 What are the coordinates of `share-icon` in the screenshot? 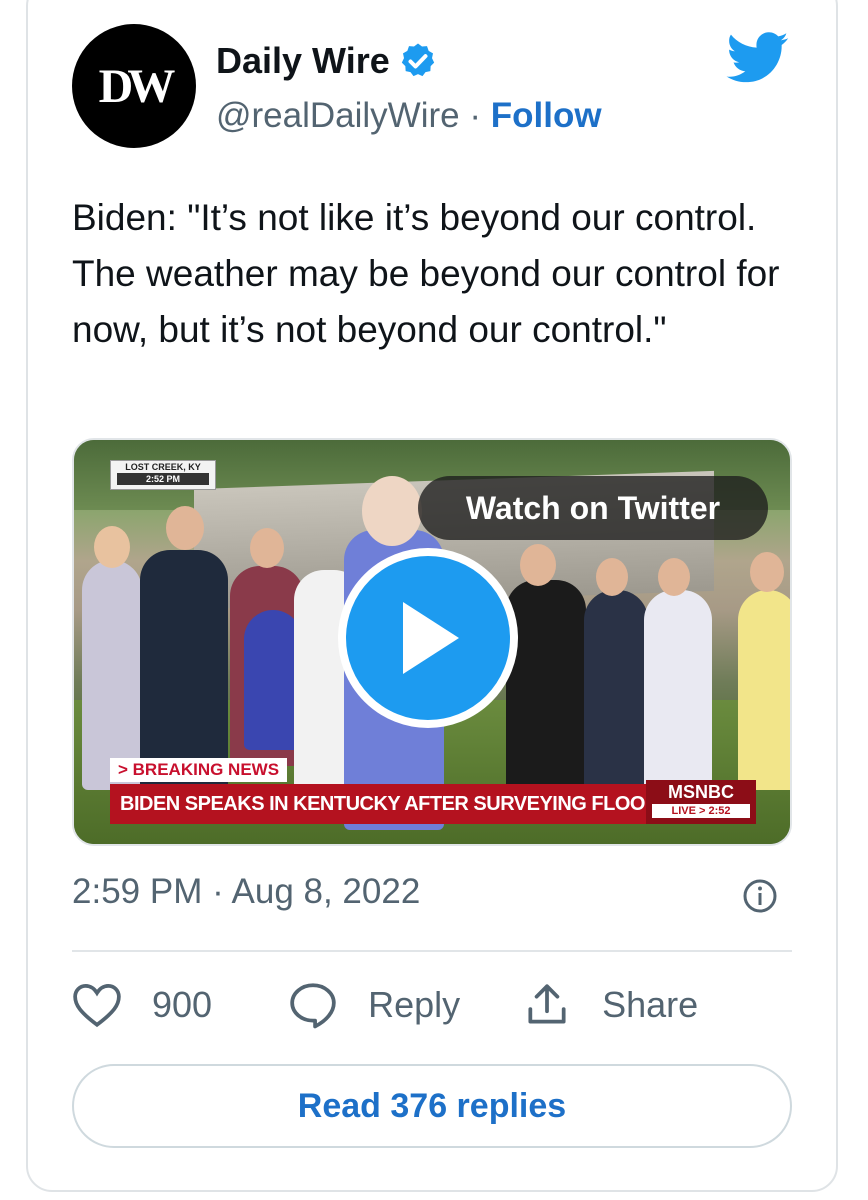 It's located at (547, 1004).